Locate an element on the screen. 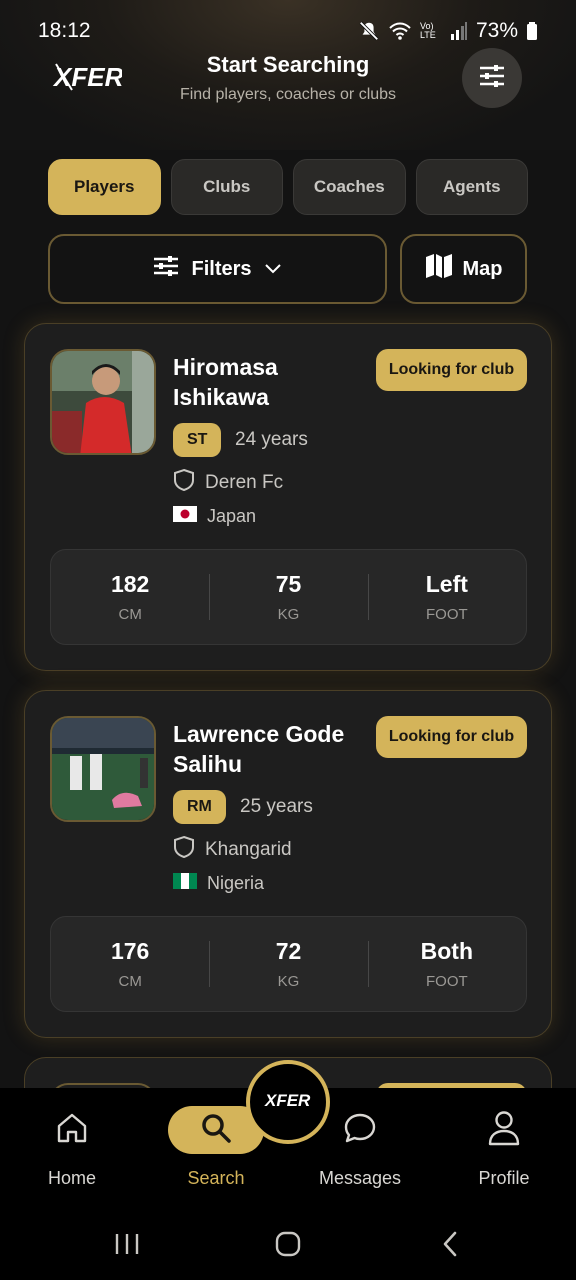  status-indicators: Vo) LTE 73% is located at coordinates (448, 31).